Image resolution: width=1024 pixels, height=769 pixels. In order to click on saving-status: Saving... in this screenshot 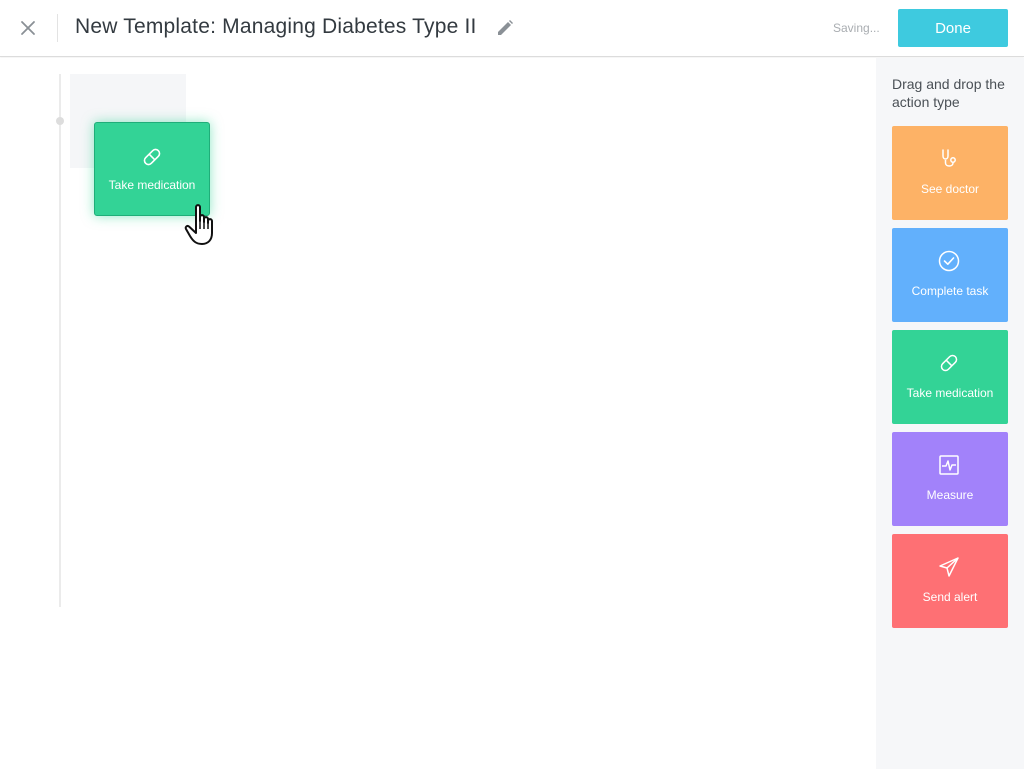, I will do `click(856, 28)`.